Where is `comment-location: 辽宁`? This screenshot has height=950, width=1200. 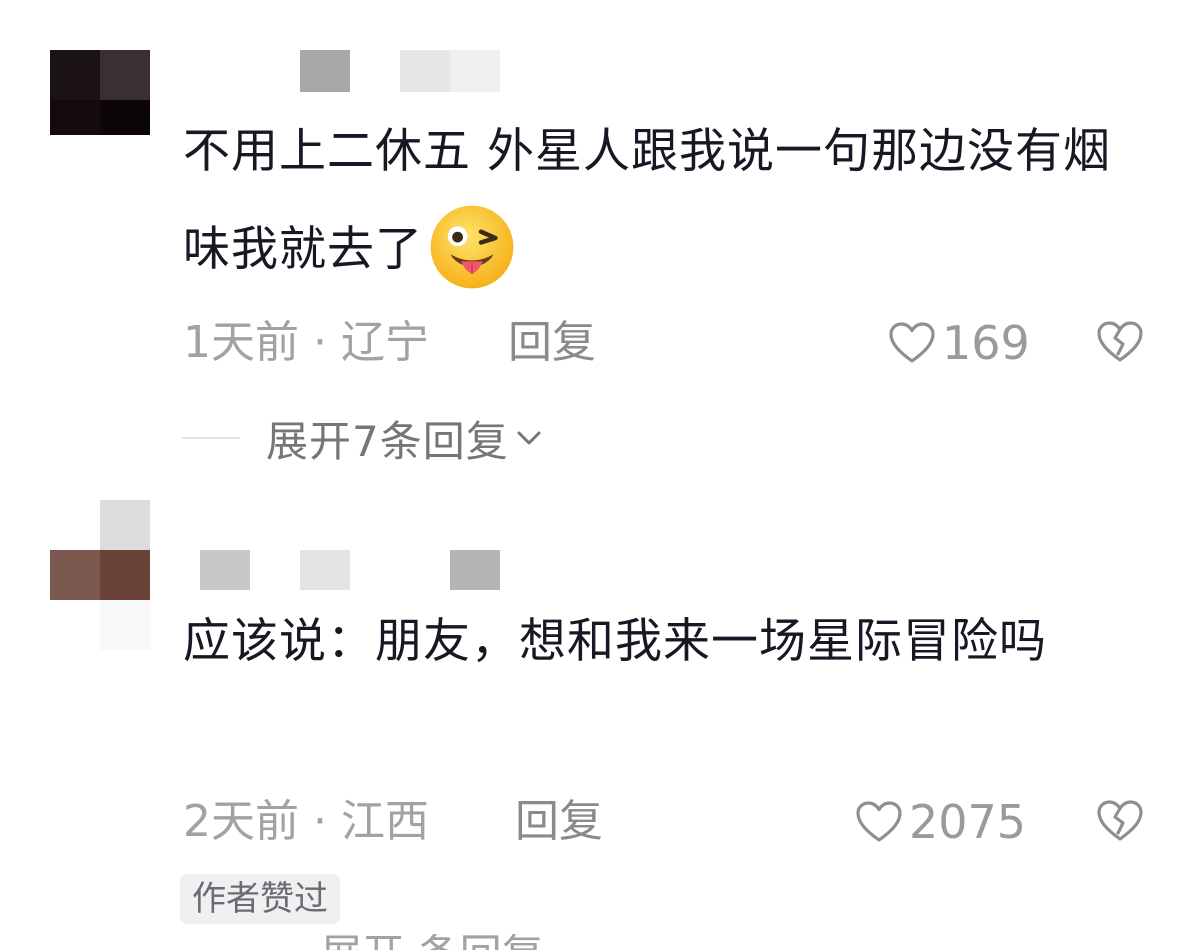 comment-location: 辽宁 is located at coordinates (385, 342).